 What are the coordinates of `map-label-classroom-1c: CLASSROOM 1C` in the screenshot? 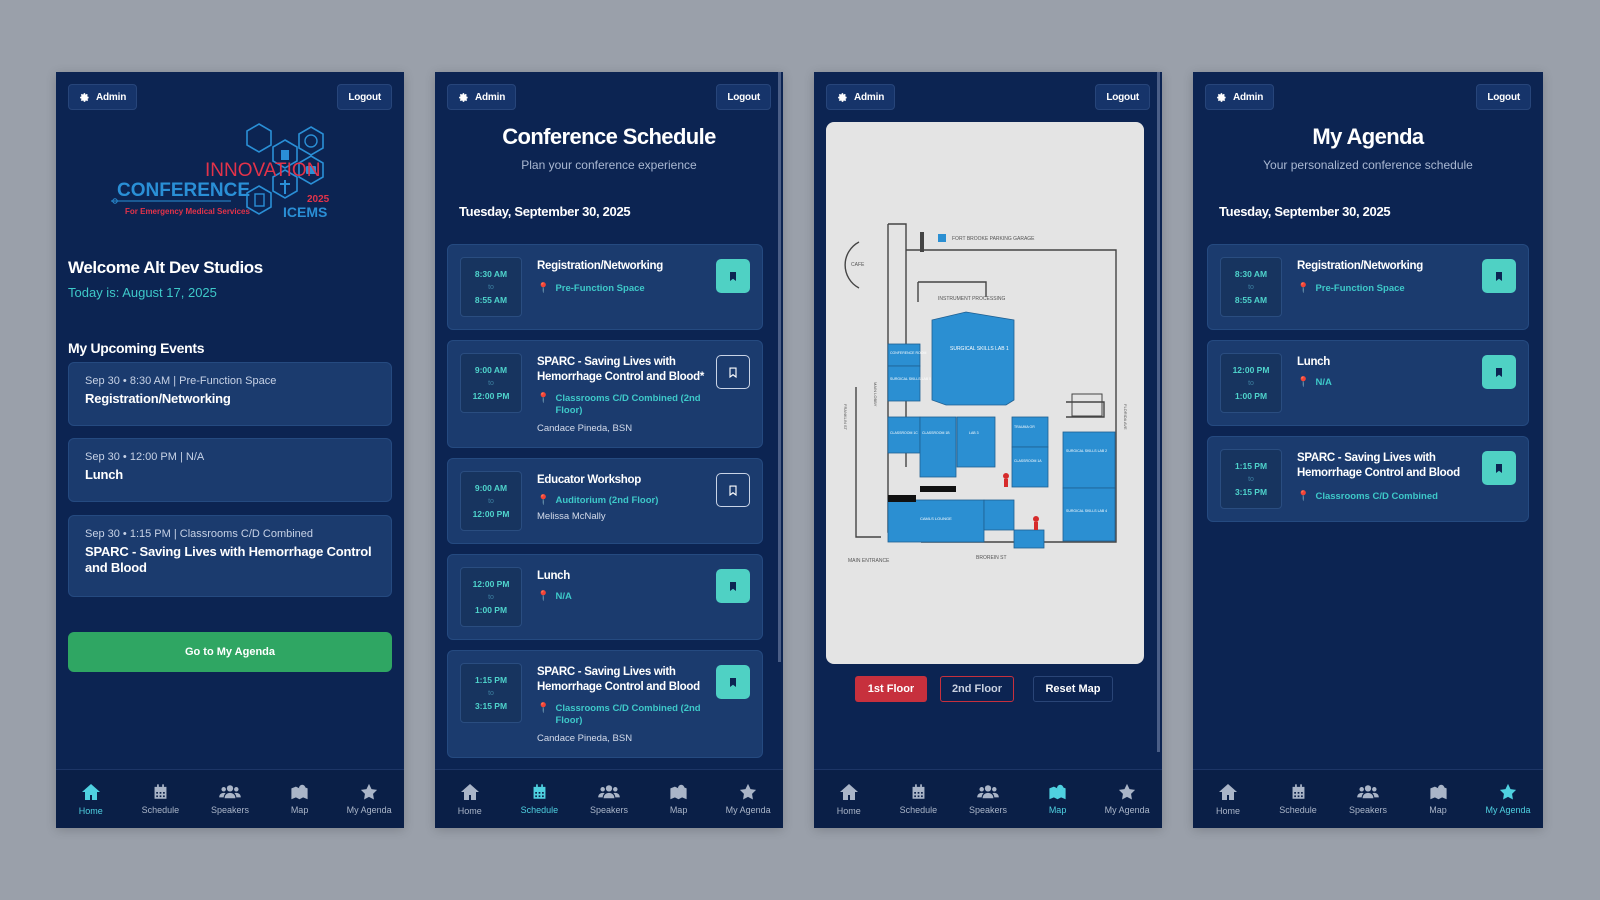 It's located at (904, 433).